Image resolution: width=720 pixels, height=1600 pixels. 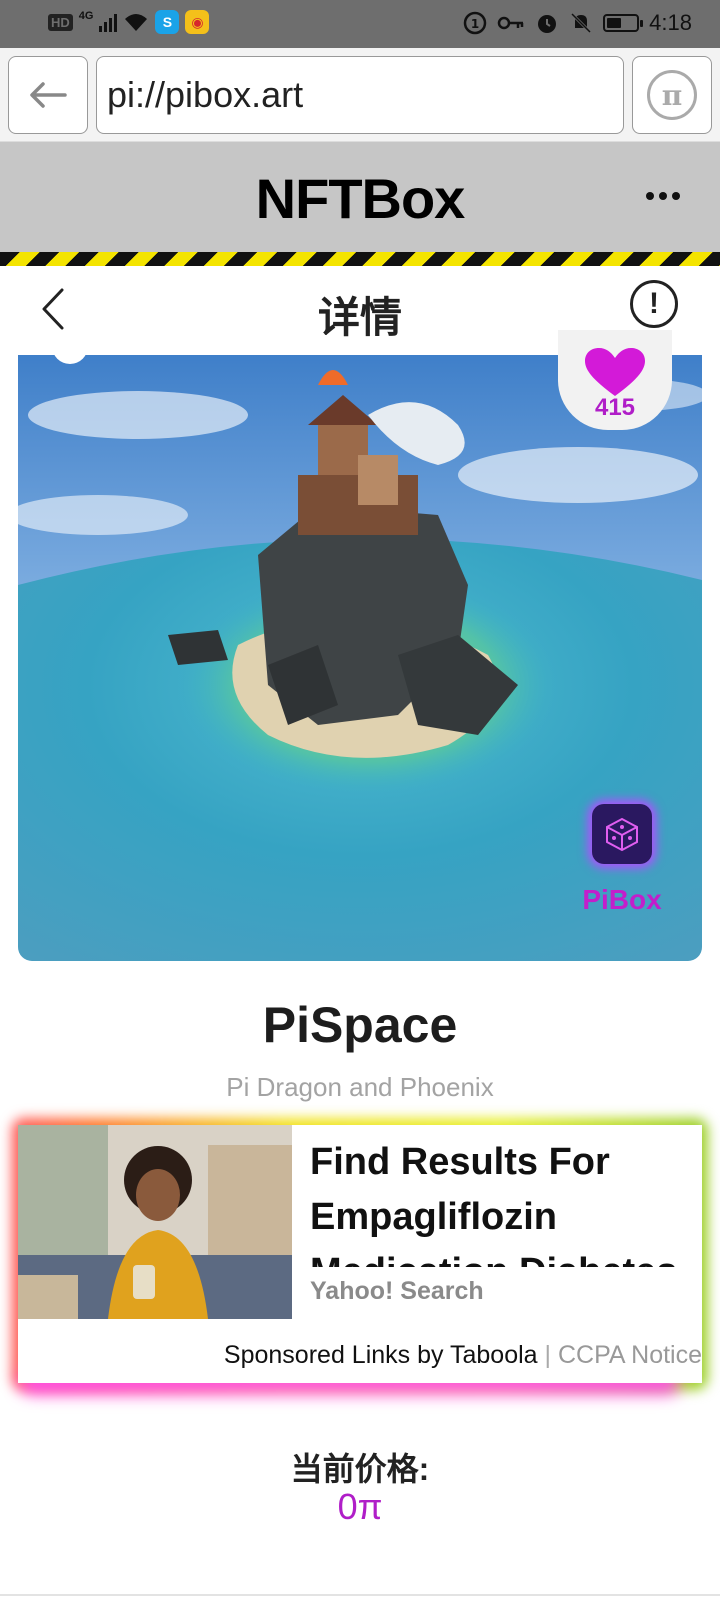 What do you see at coordinates (663, 196) in the screenshot?
I see `more-options-icon` at bounding box center [663, 196].